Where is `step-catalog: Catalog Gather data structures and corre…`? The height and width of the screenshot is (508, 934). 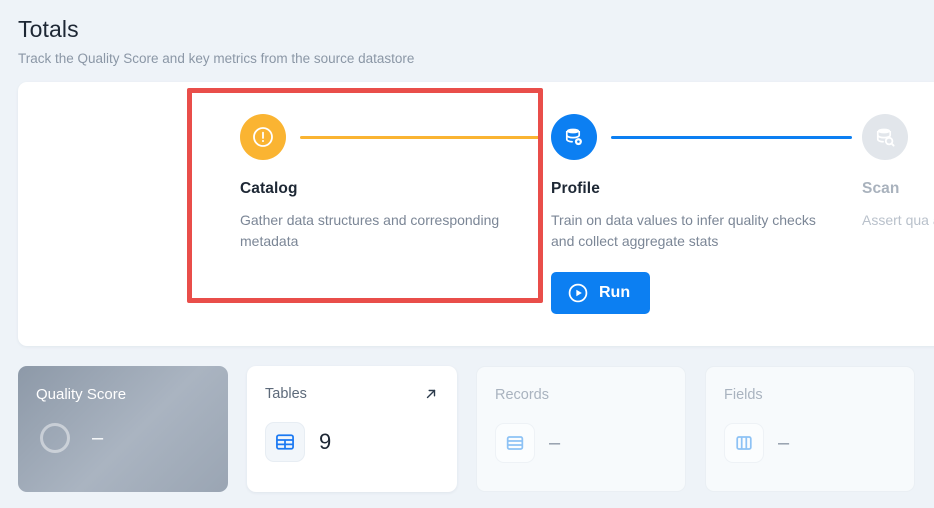 step-catalog: Catalog Gather data structures and corre… is located at coordinates (395, 183).